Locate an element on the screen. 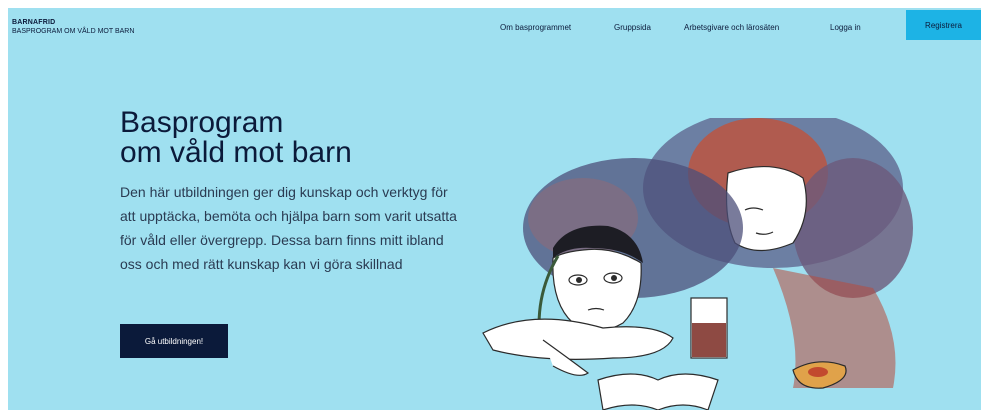  nav-link-group: Gruppsida is located at coordinates (632, 27).